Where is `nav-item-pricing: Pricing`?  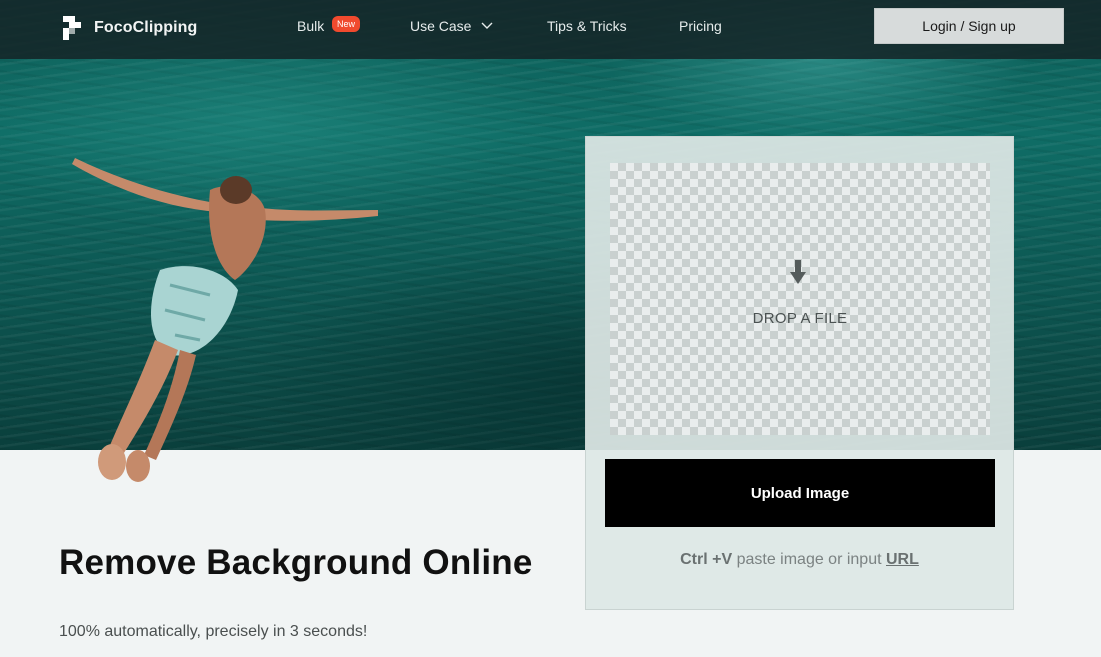
nav-item-pricing: Pricing is located at coordinates (700, 26).